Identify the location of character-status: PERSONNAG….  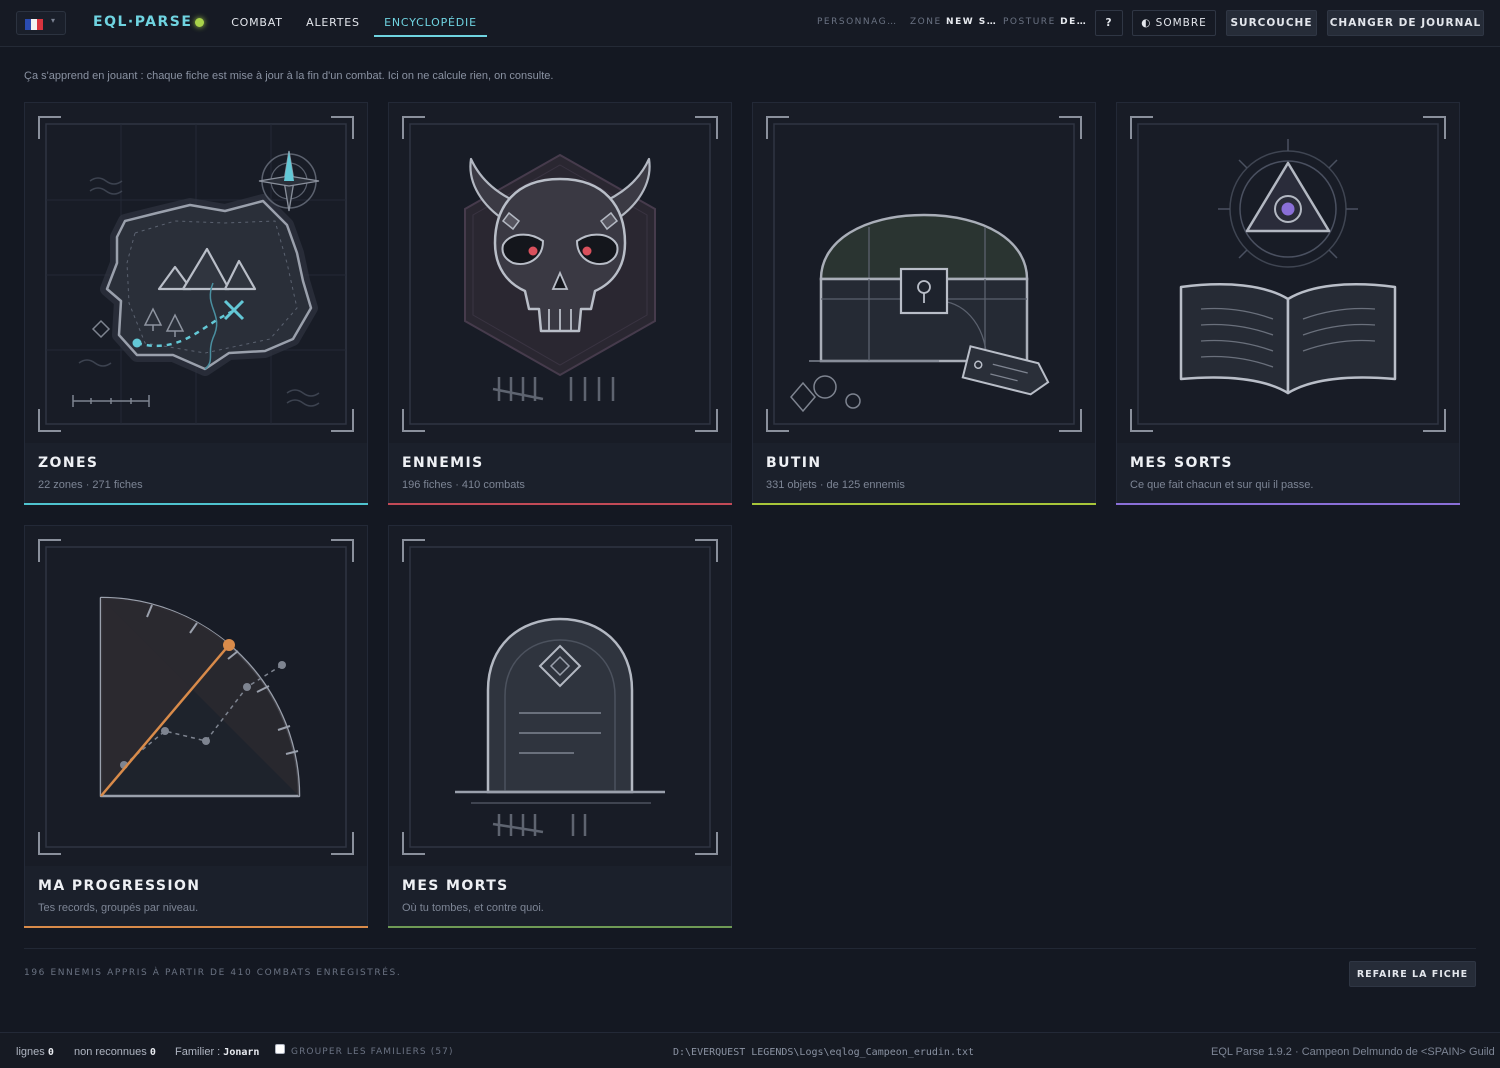
(857, 22).